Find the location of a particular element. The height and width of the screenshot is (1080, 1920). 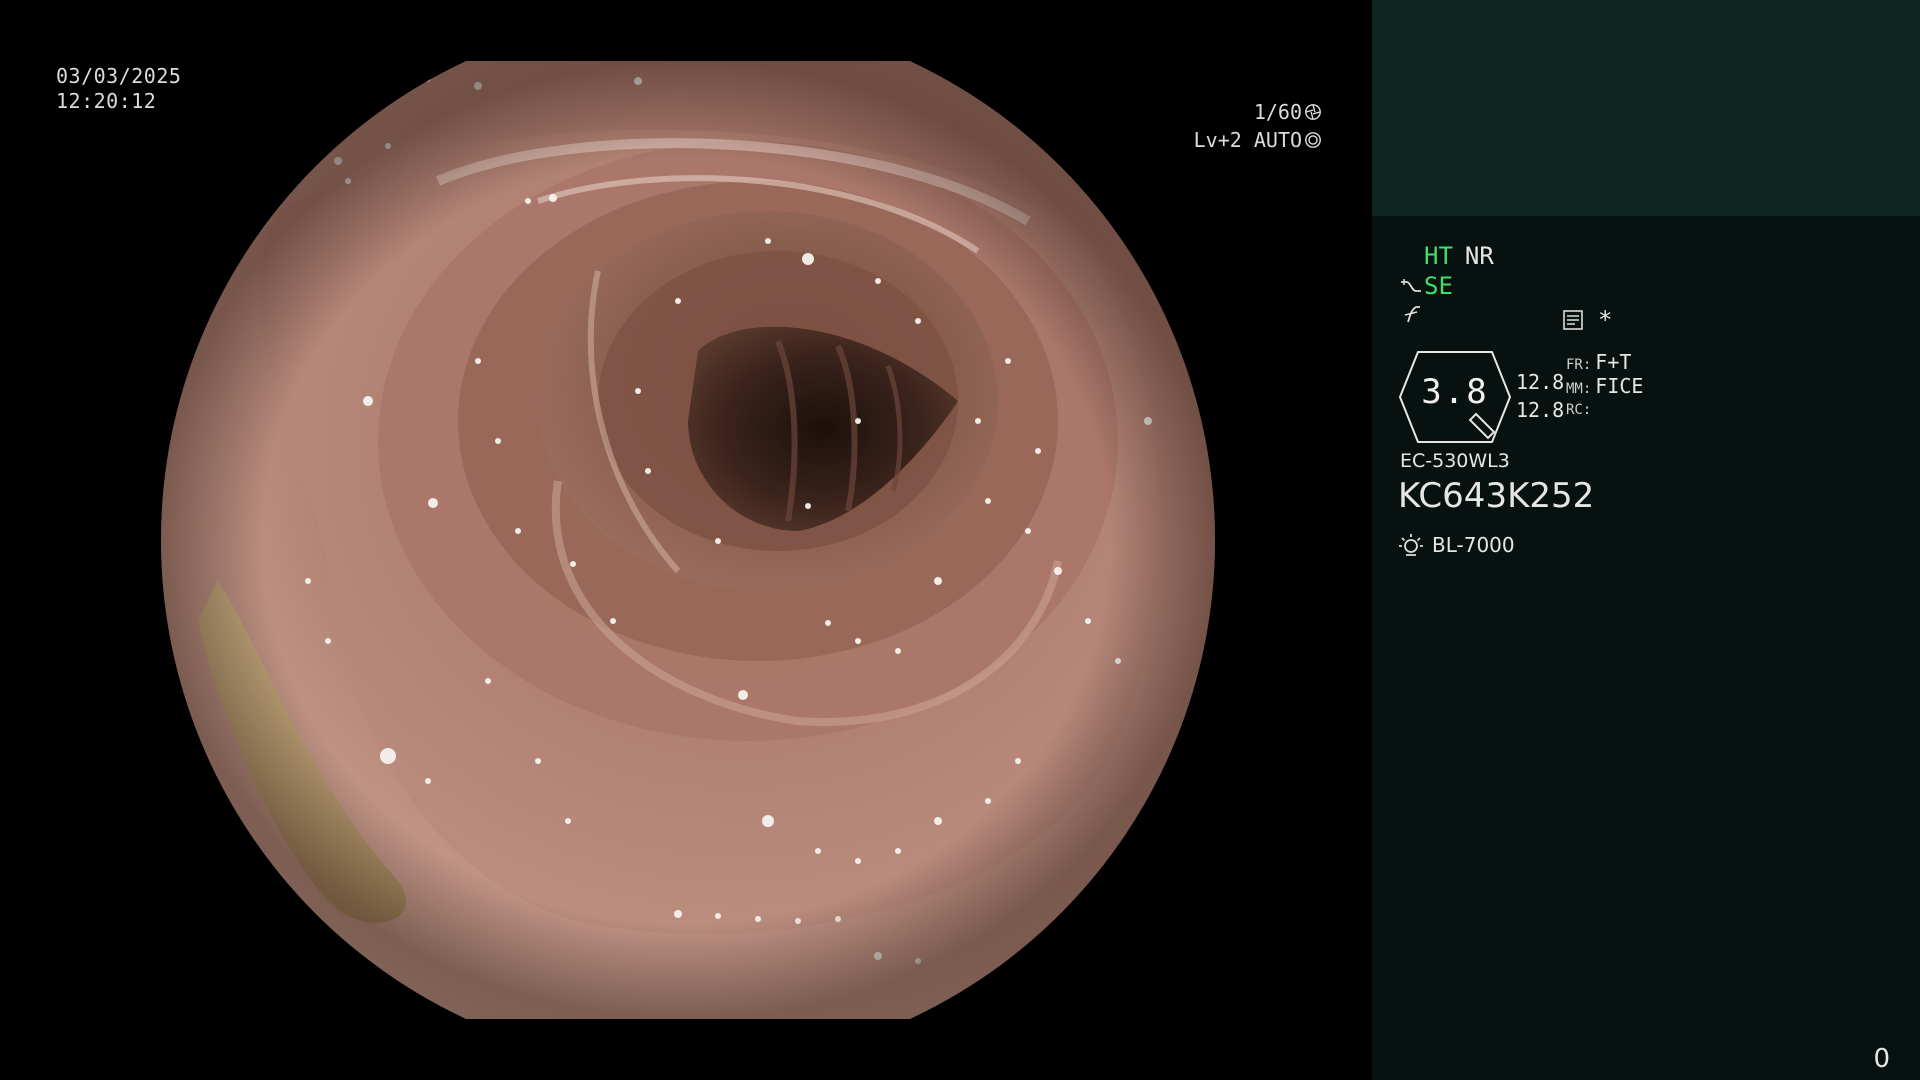

light-source-row: BL-7000 is located at coordinates (1456, 545).